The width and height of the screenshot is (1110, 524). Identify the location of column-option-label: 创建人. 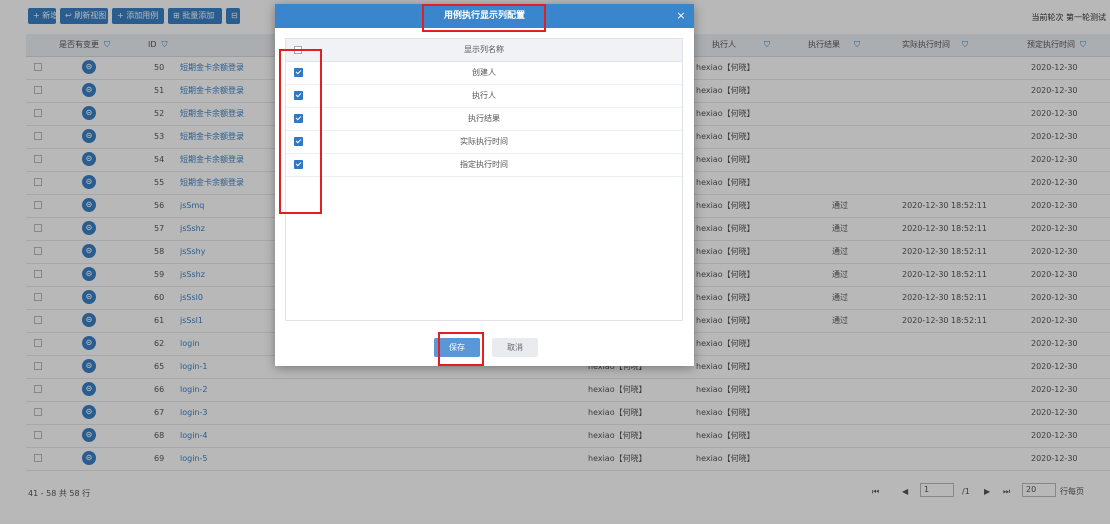
(484, 72).